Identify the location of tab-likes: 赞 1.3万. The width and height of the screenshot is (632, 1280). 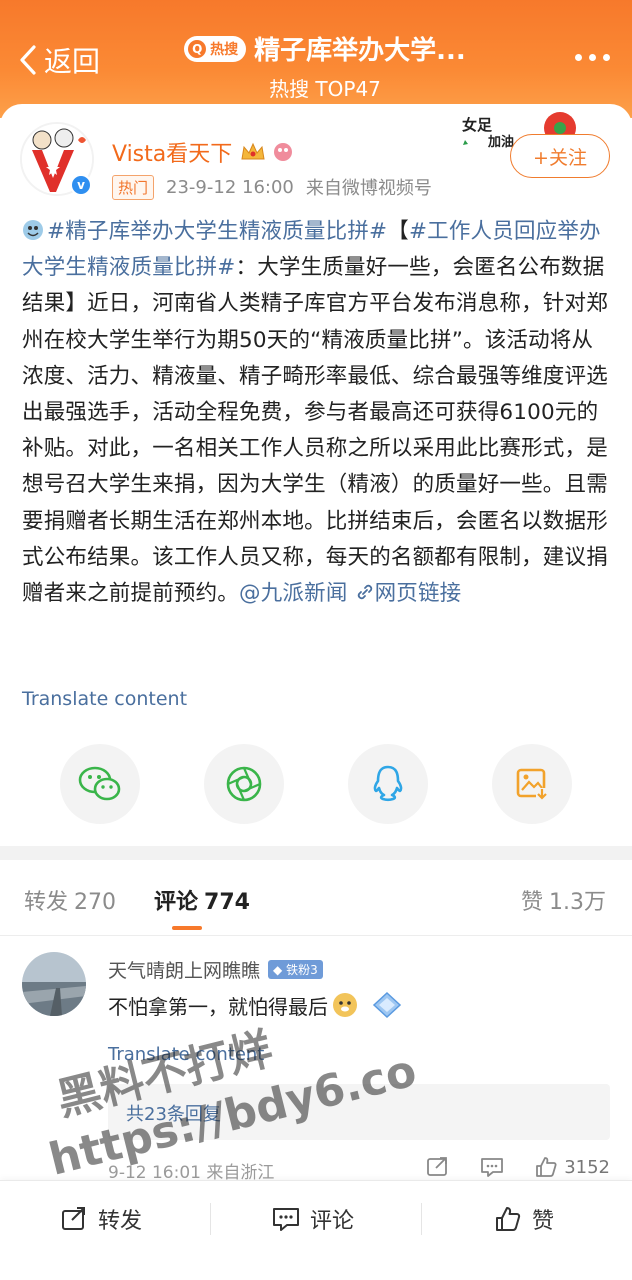
(563, 900).